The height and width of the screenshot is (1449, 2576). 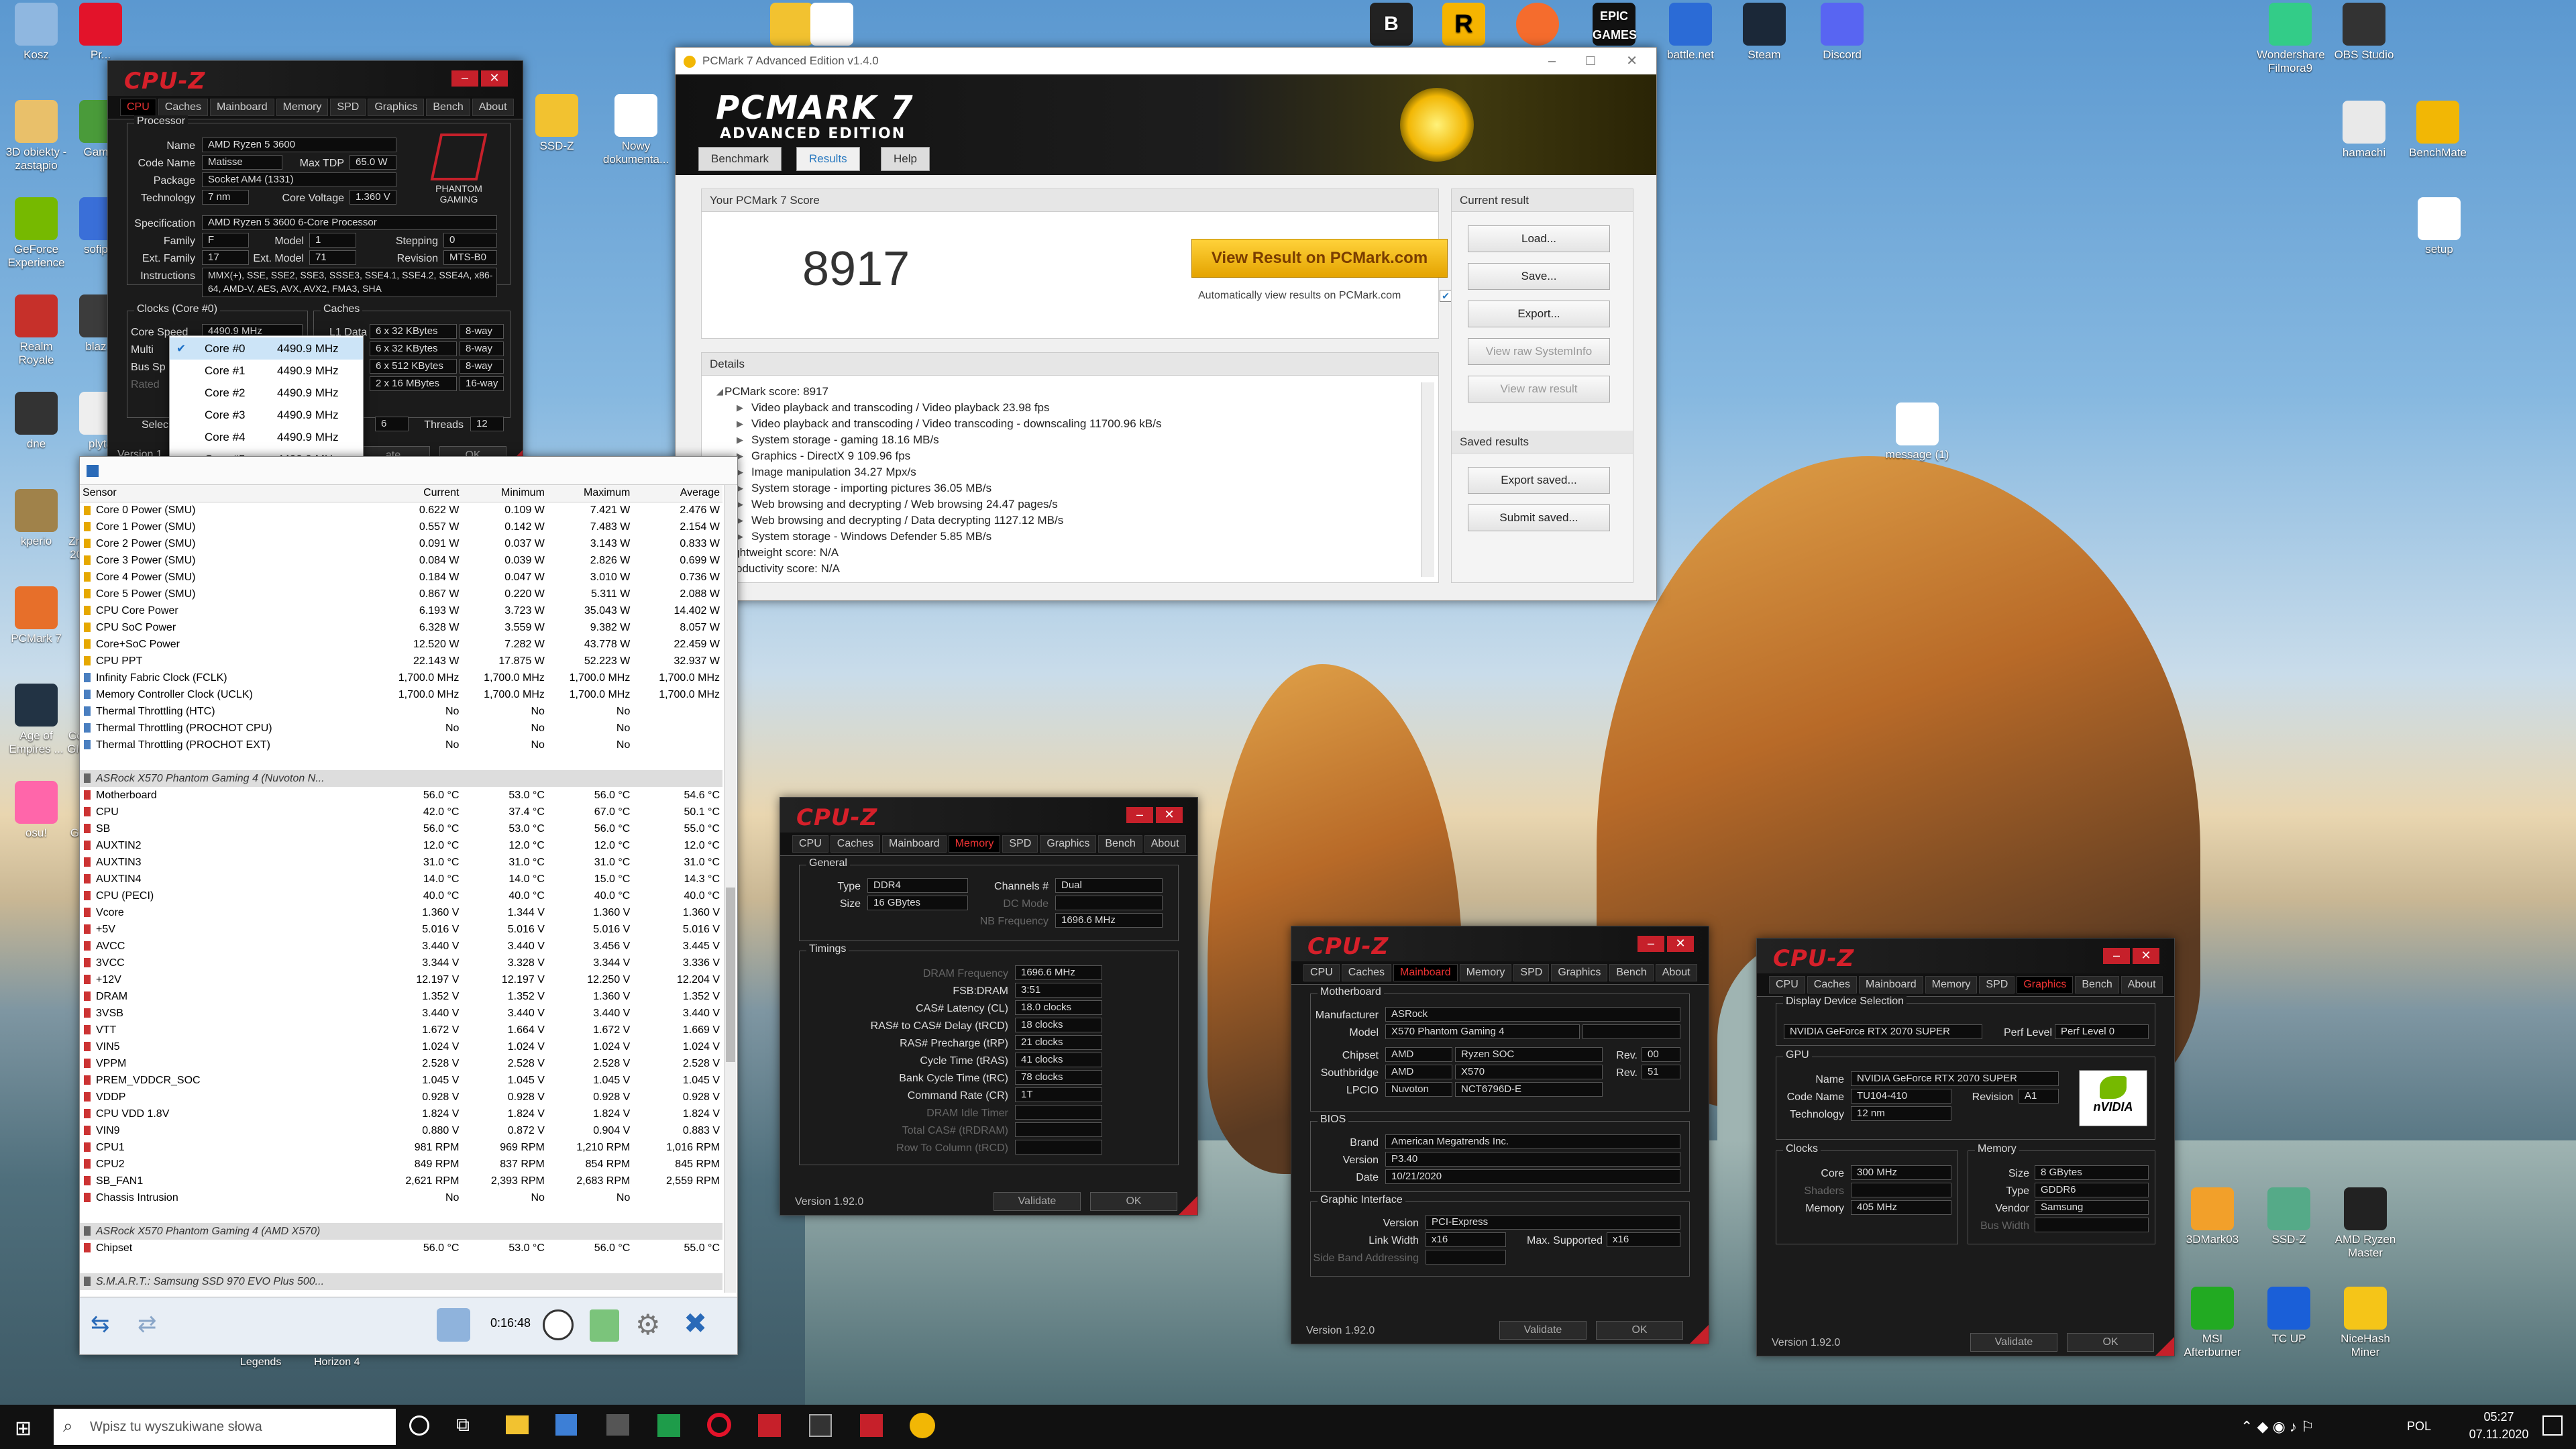 What do you see at coordinates (413, 493) in the screenshot?
I see `column-header: Current` at bounding box center [413, 493].